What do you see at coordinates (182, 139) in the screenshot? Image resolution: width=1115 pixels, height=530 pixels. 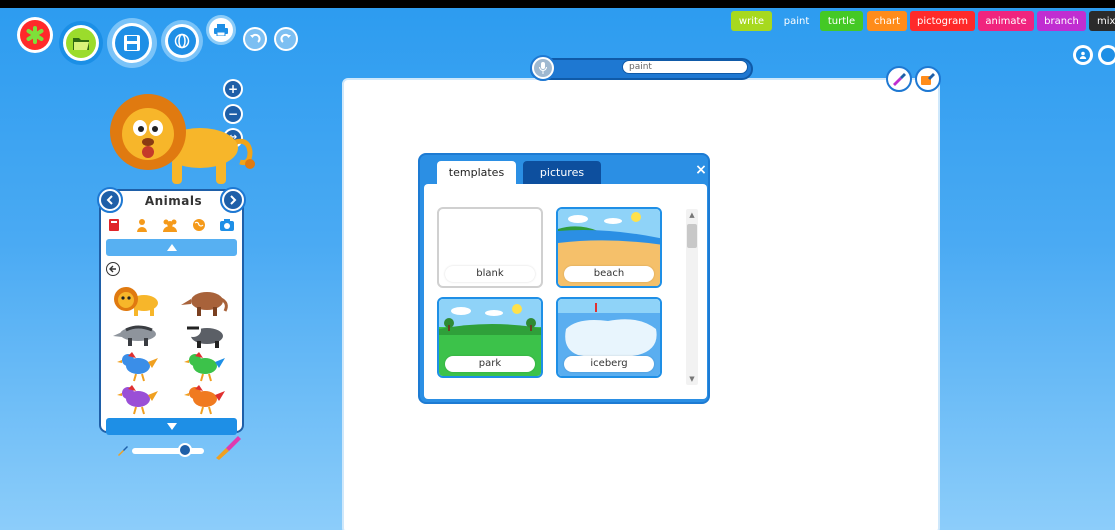 I see `selected-sticker-preview` at bounding box center [182, 139].